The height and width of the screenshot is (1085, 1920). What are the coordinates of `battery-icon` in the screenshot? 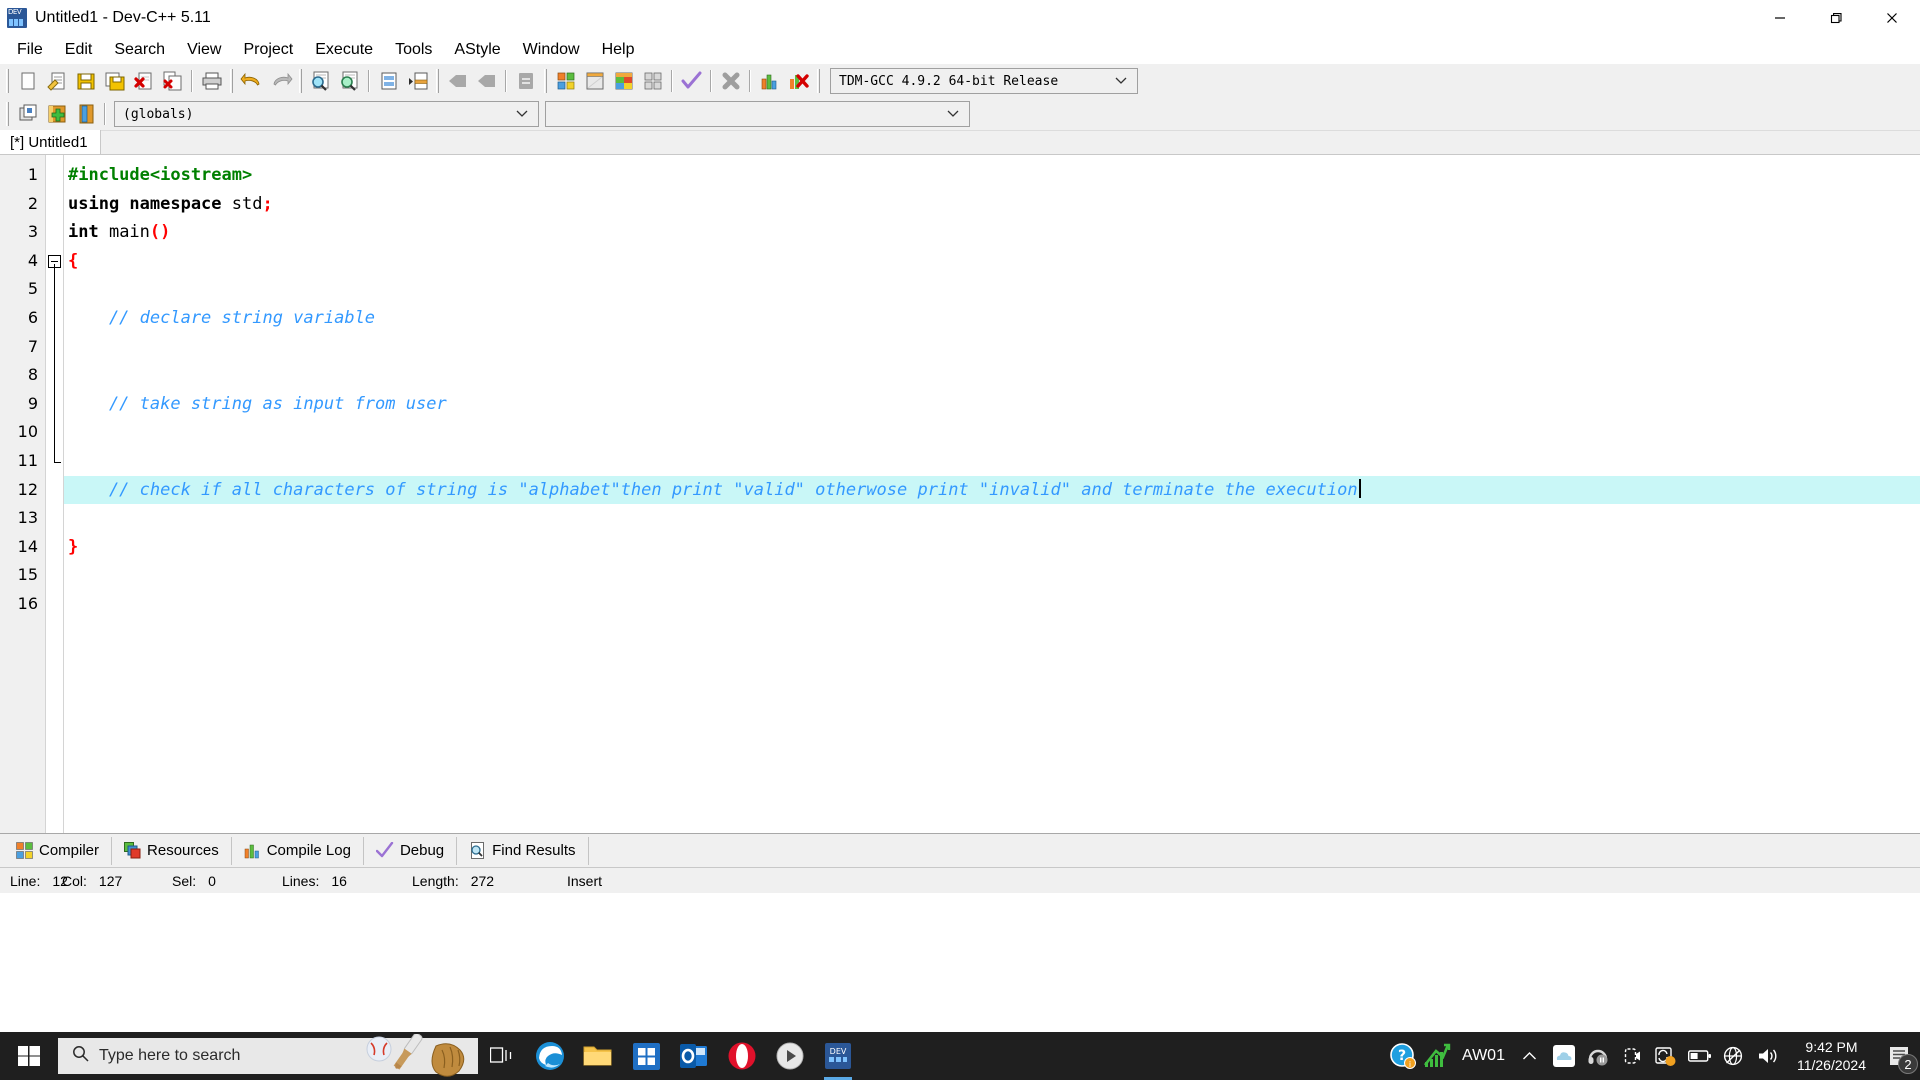 It's located at (1700, 1056).